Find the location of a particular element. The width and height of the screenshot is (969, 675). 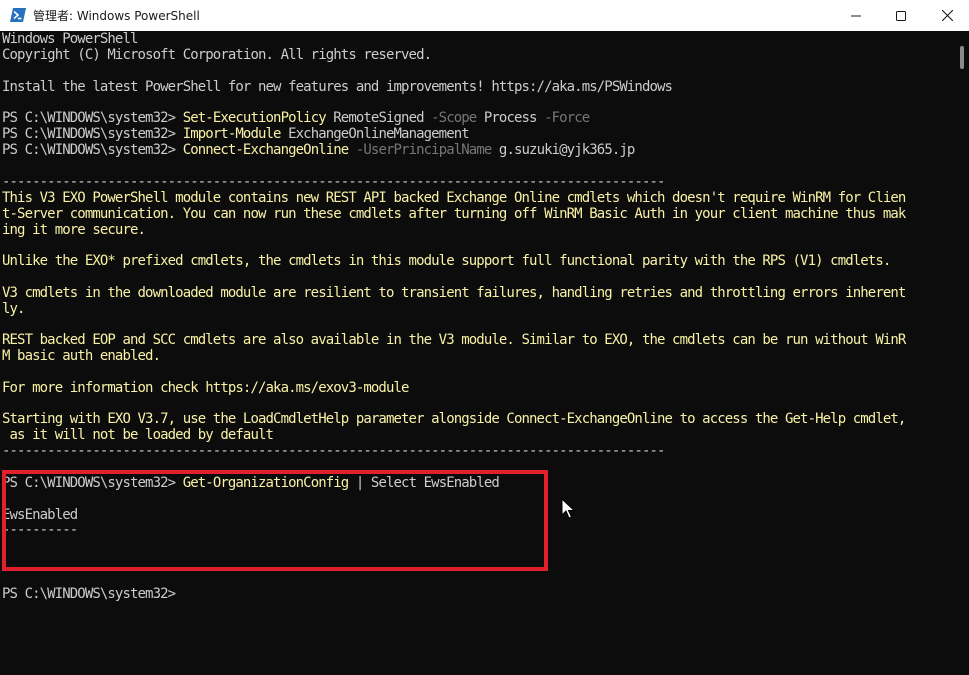

cmdlet-name: Set-ExecutionPolicy is located at coordinates (254, 118).